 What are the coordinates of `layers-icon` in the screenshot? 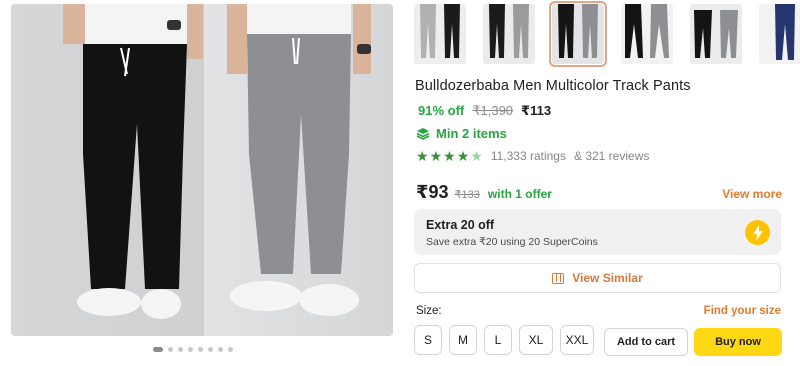 It's located at (423, 134).